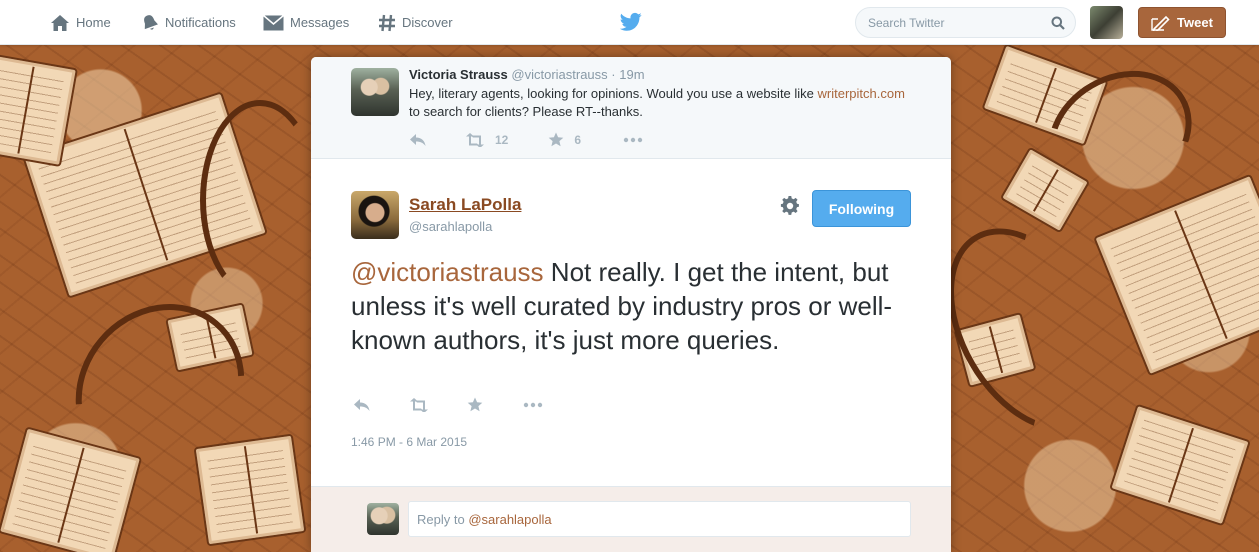  I want to click on favorite-action: 6, so click(564, 139).